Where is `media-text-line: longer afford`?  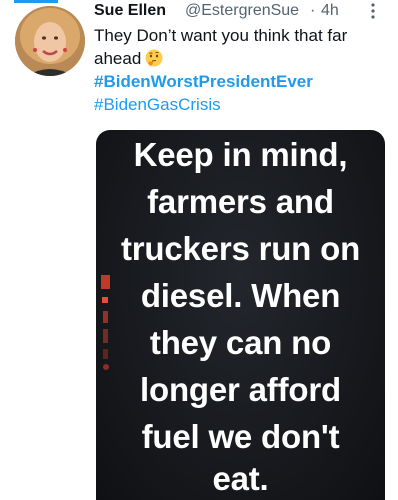
media-text-line: longer afford is located at coordinates (240, 389).